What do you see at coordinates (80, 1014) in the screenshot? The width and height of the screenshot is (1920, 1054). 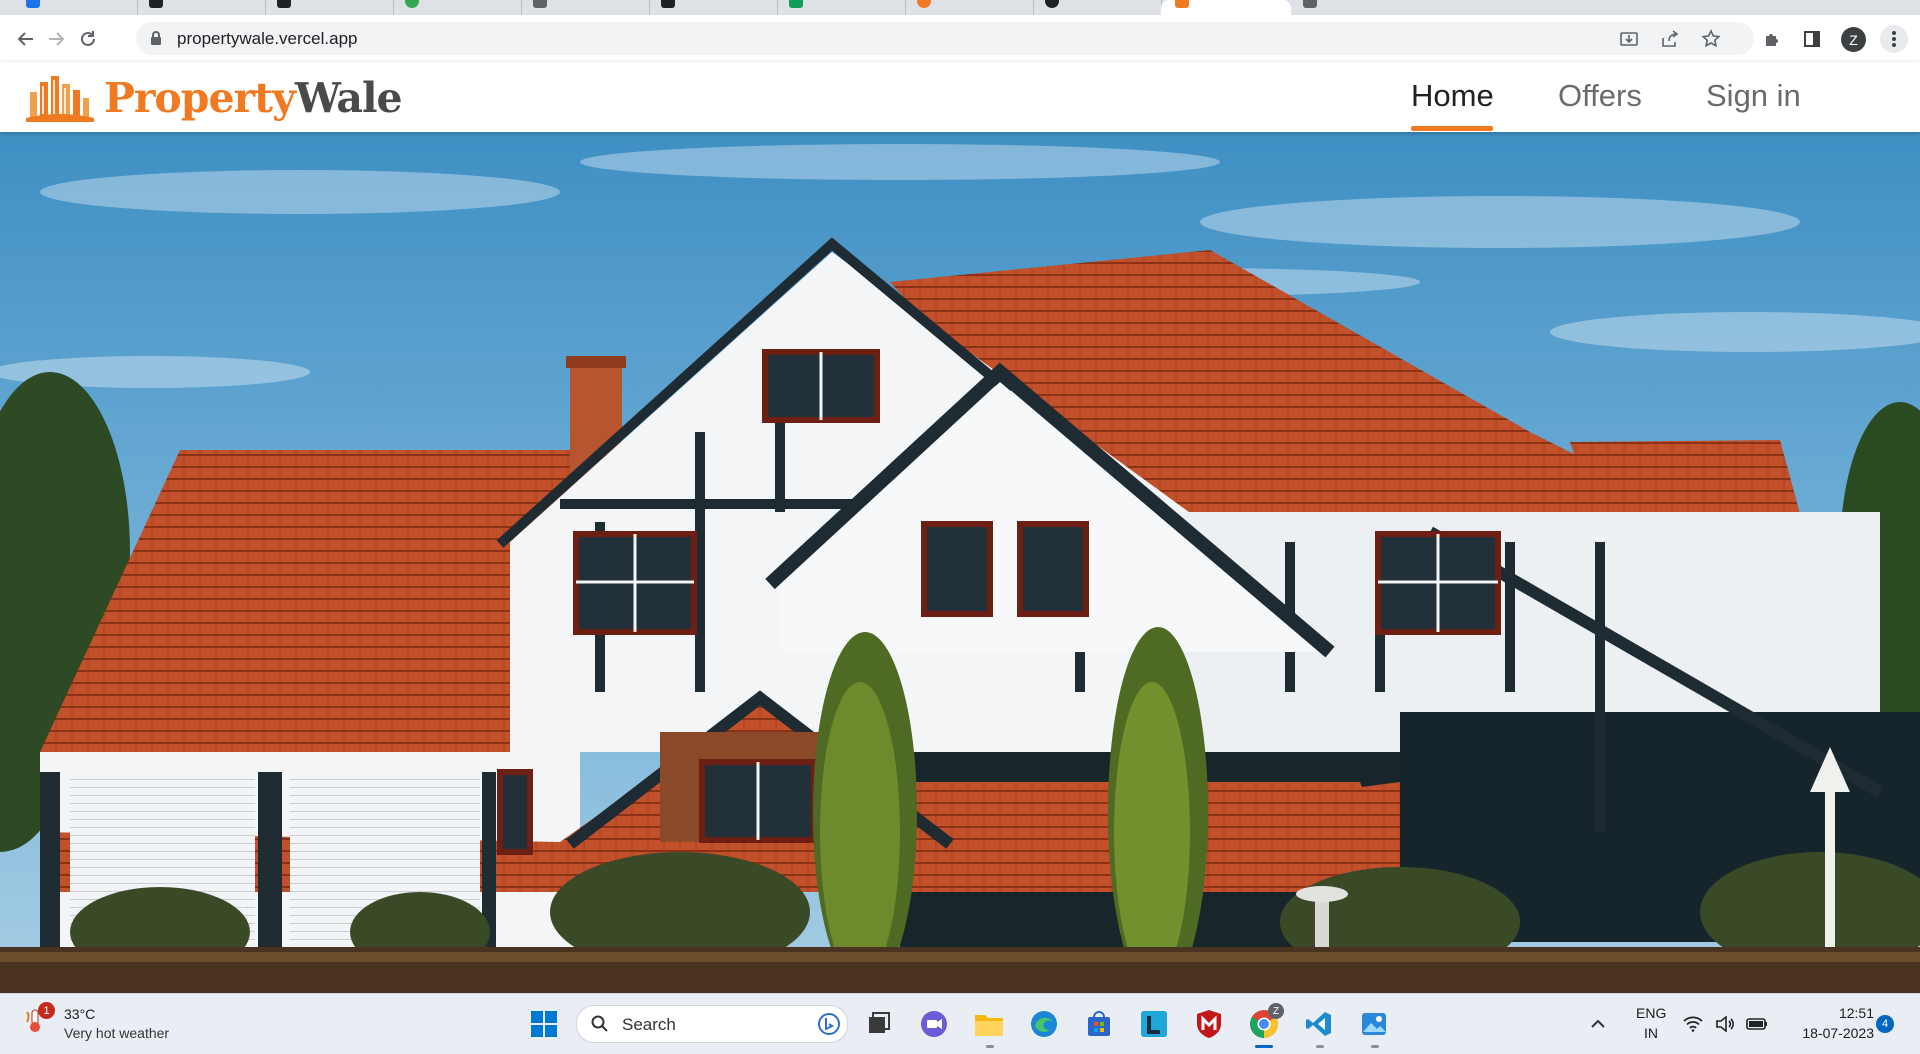 I see `weather-temperature: 33°C` at bounding box center [80, 1014].